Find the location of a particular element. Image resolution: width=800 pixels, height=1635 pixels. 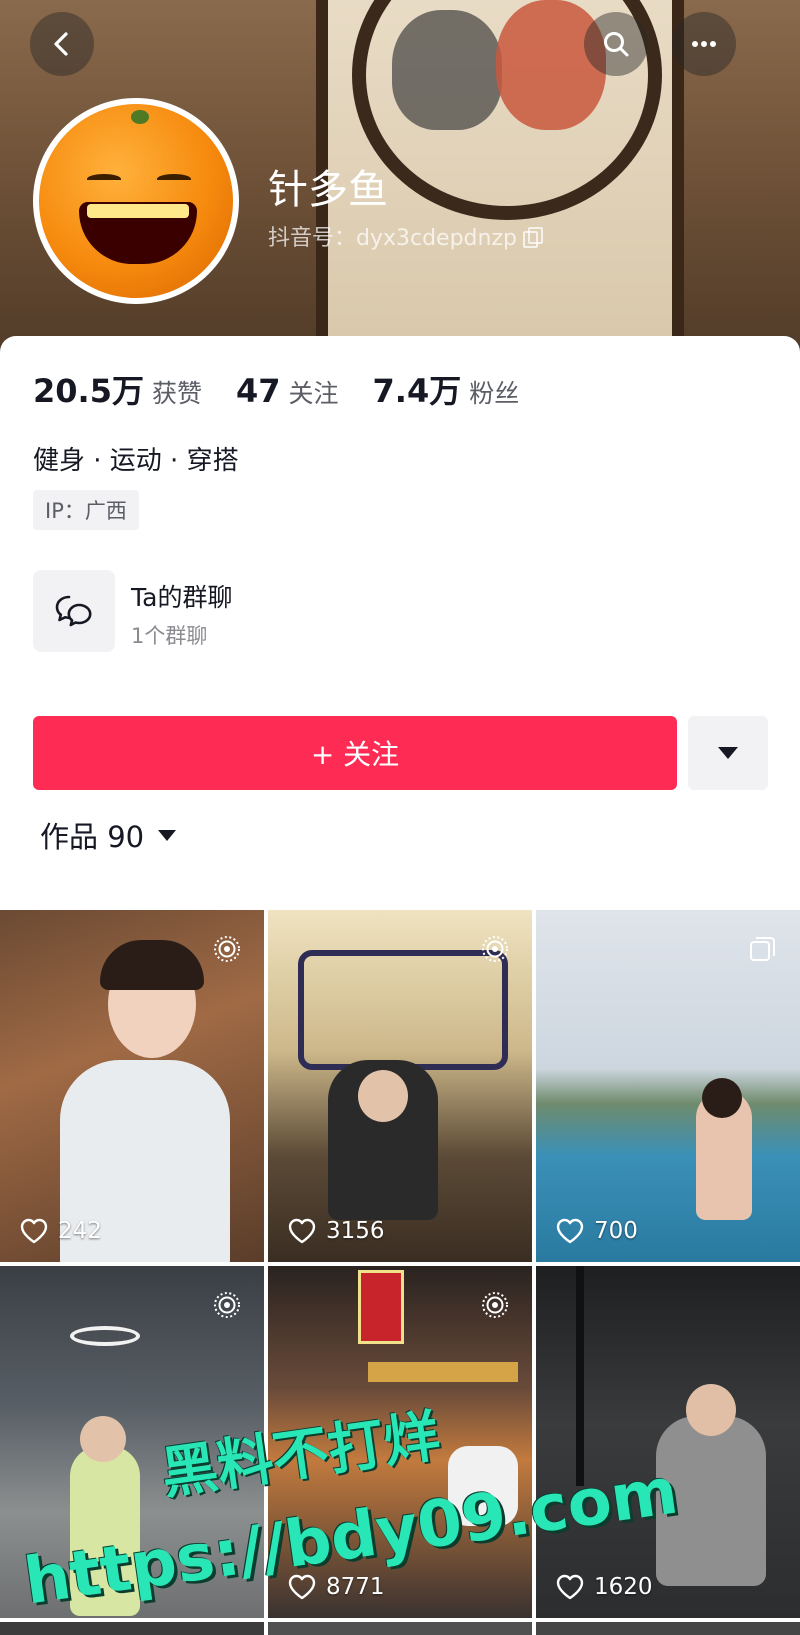

group-chat-count: 1个群聊 is located at coordinates (169, 636).